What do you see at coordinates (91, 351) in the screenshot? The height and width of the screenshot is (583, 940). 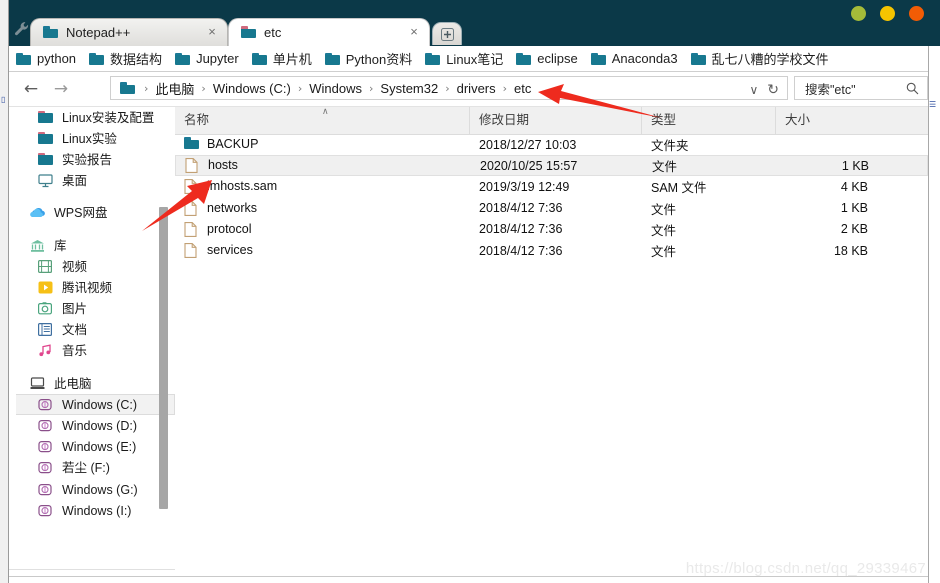 I see `nav-item-10: 音乐` at bounding box center [91, 351].